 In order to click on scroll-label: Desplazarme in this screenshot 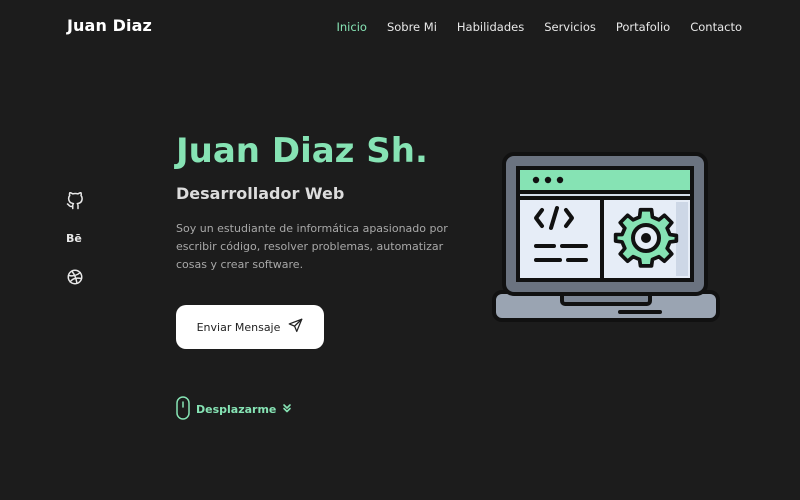, I will do `click(236, 409)`.